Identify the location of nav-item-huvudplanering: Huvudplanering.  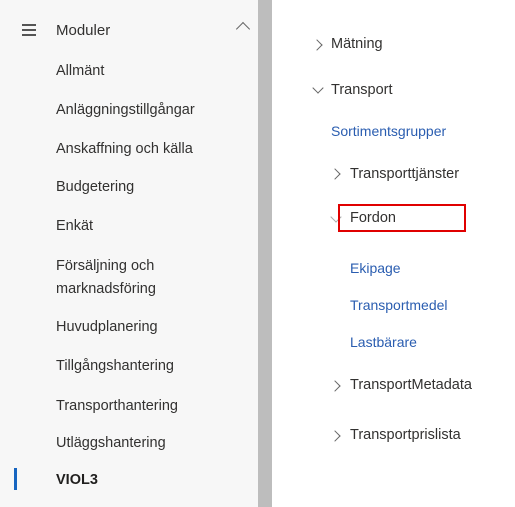
(107, 327).